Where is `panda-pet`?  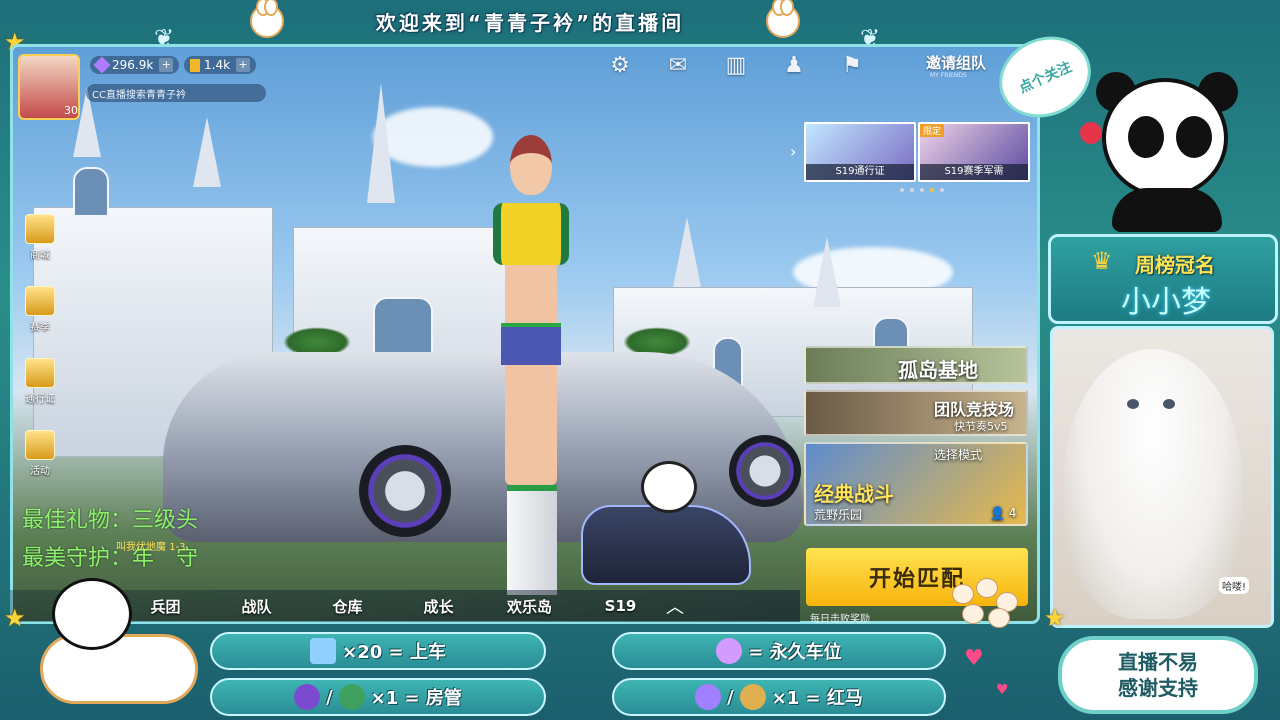
panda-pet is located at coordinates (669, 487).